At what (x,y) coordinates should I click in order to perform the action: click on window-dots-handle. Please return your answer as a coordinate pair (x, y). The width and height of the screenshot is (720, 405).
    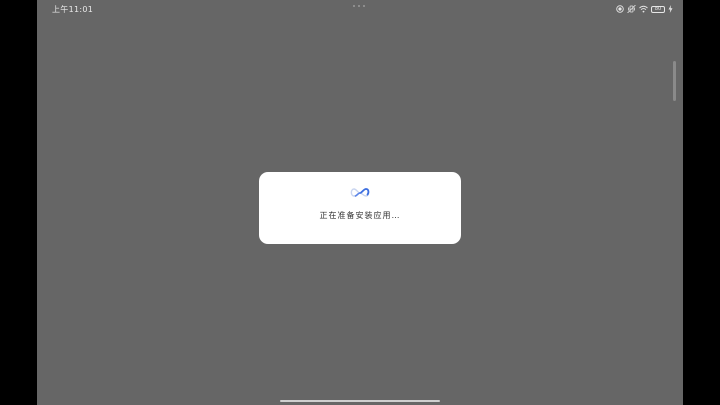
    Looking at the image, I should click on (359, 6).